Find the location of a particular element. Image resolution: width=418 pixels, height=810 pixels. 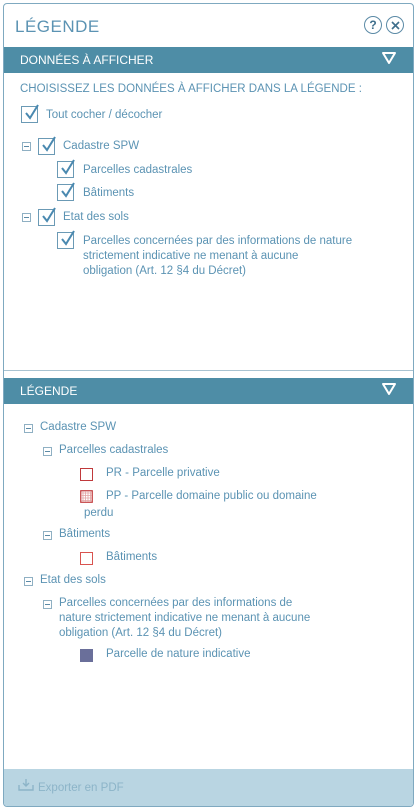

collapse-etat-sols-toggle is located at coordinates (26, 217).